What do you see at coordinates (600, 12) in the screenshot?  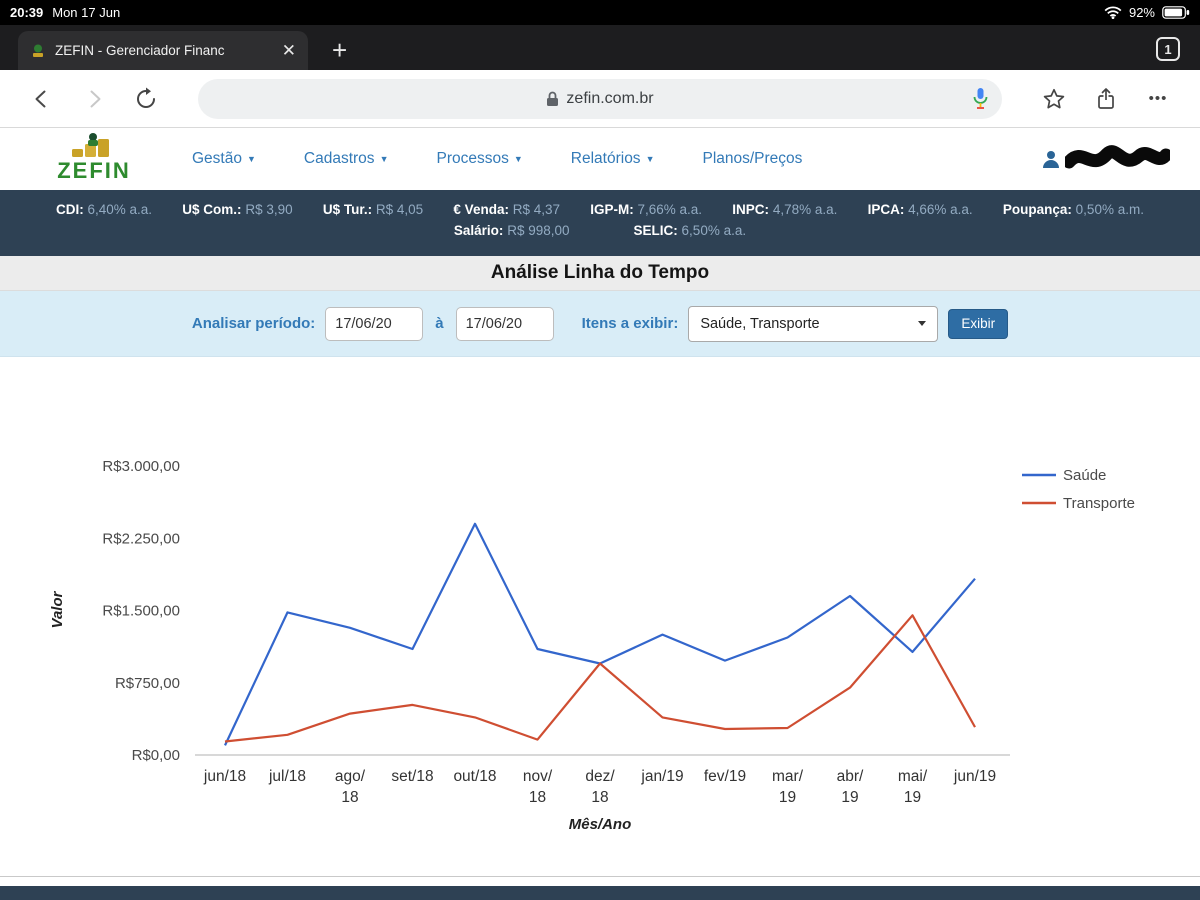 I see `status-bar: 20:39 Mon 17 Jun 92%` at bounding box center [600, 12].